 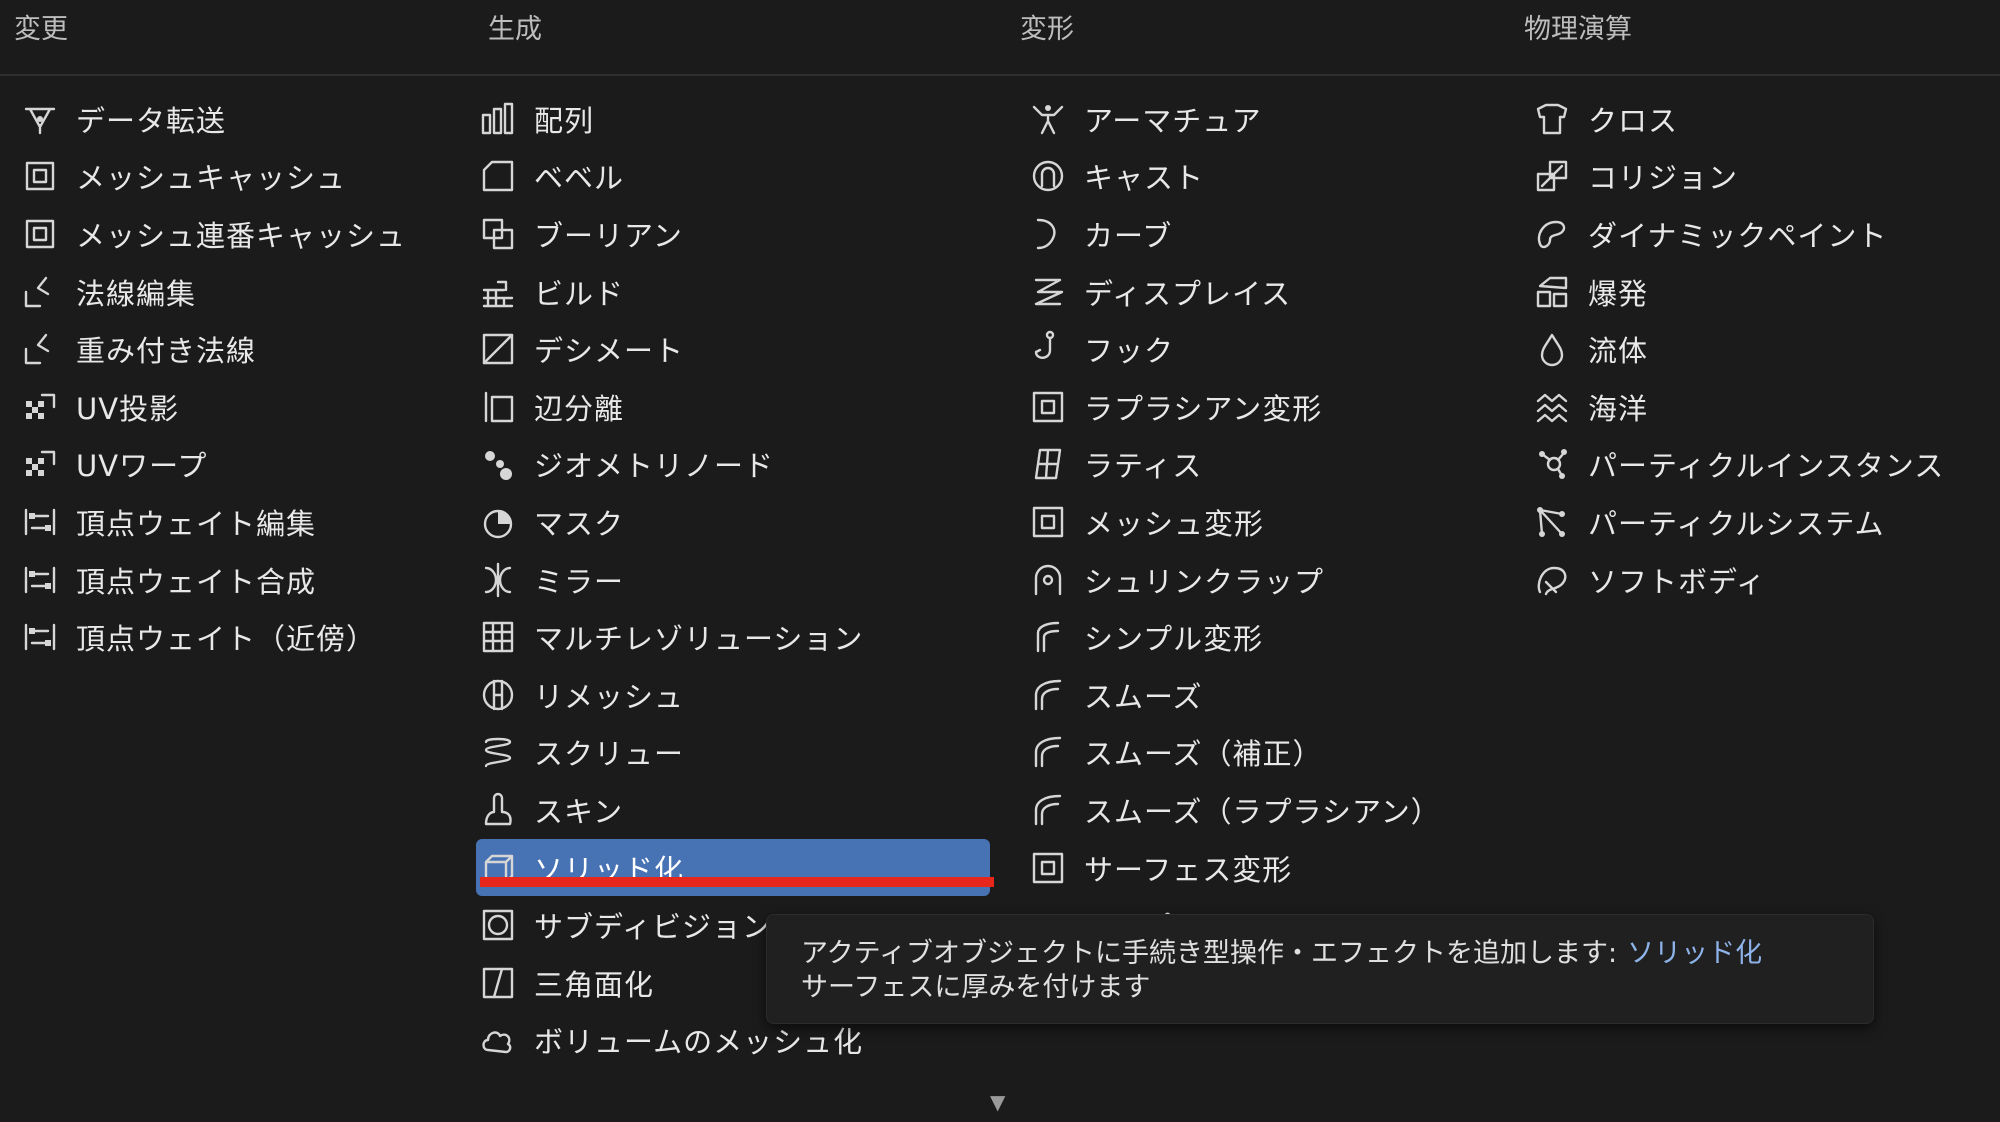 What do you see at coordinates (733, 407) in the screenshot?
I see `menu-item-edge-split: 辺分離` at bounding box center [733, 407].